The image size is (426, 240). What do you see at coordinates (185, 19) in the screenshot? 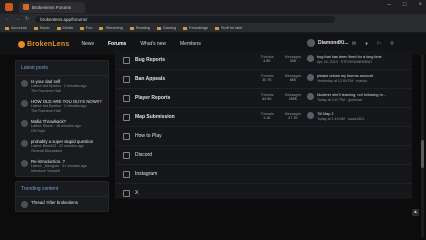
I see `url-input: brokenlens.app/forums/` at bounding box center [185, 19].